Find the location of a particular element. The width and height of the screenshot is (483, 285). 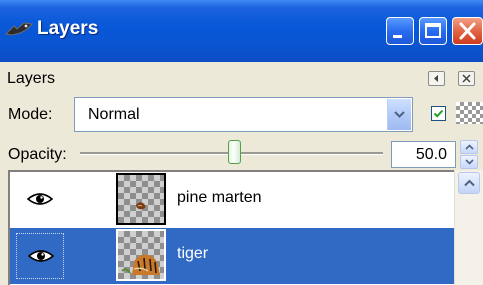

scroll-up-button is located at coordinates (469, 183).